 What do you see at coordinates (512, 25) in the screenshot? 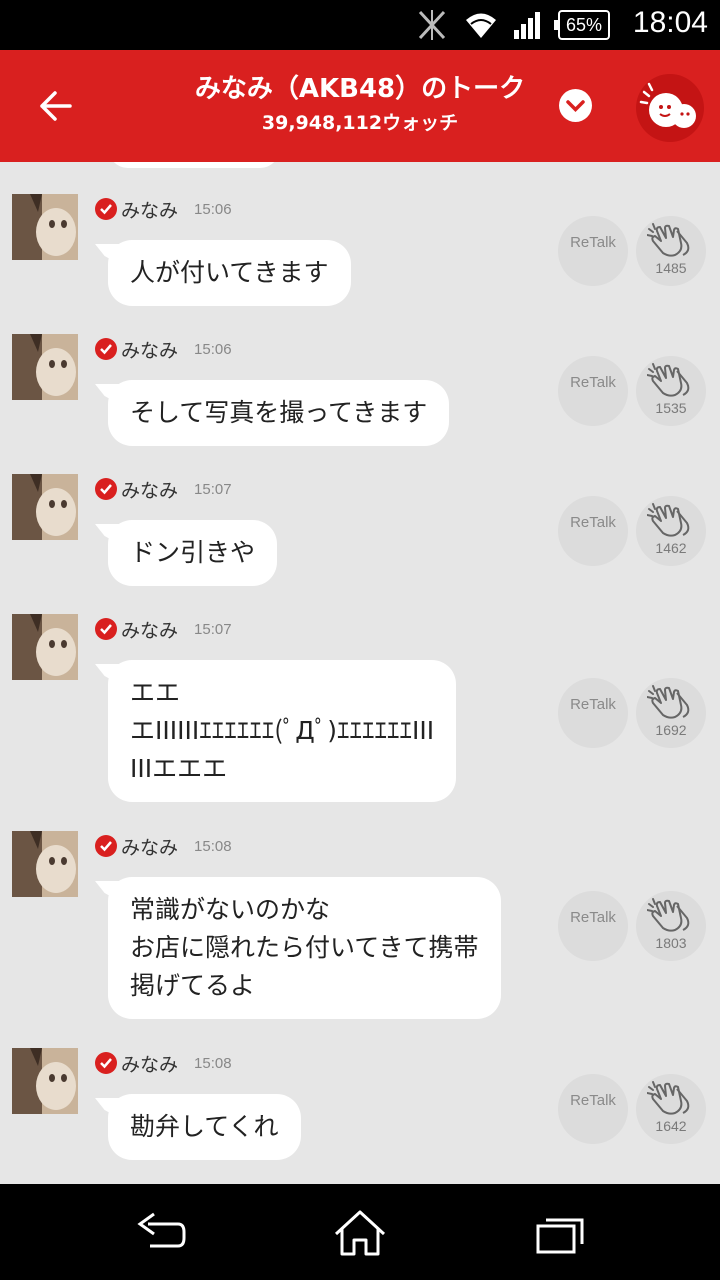
I see `status-icons: 65%` at bounding box center [512, 25].